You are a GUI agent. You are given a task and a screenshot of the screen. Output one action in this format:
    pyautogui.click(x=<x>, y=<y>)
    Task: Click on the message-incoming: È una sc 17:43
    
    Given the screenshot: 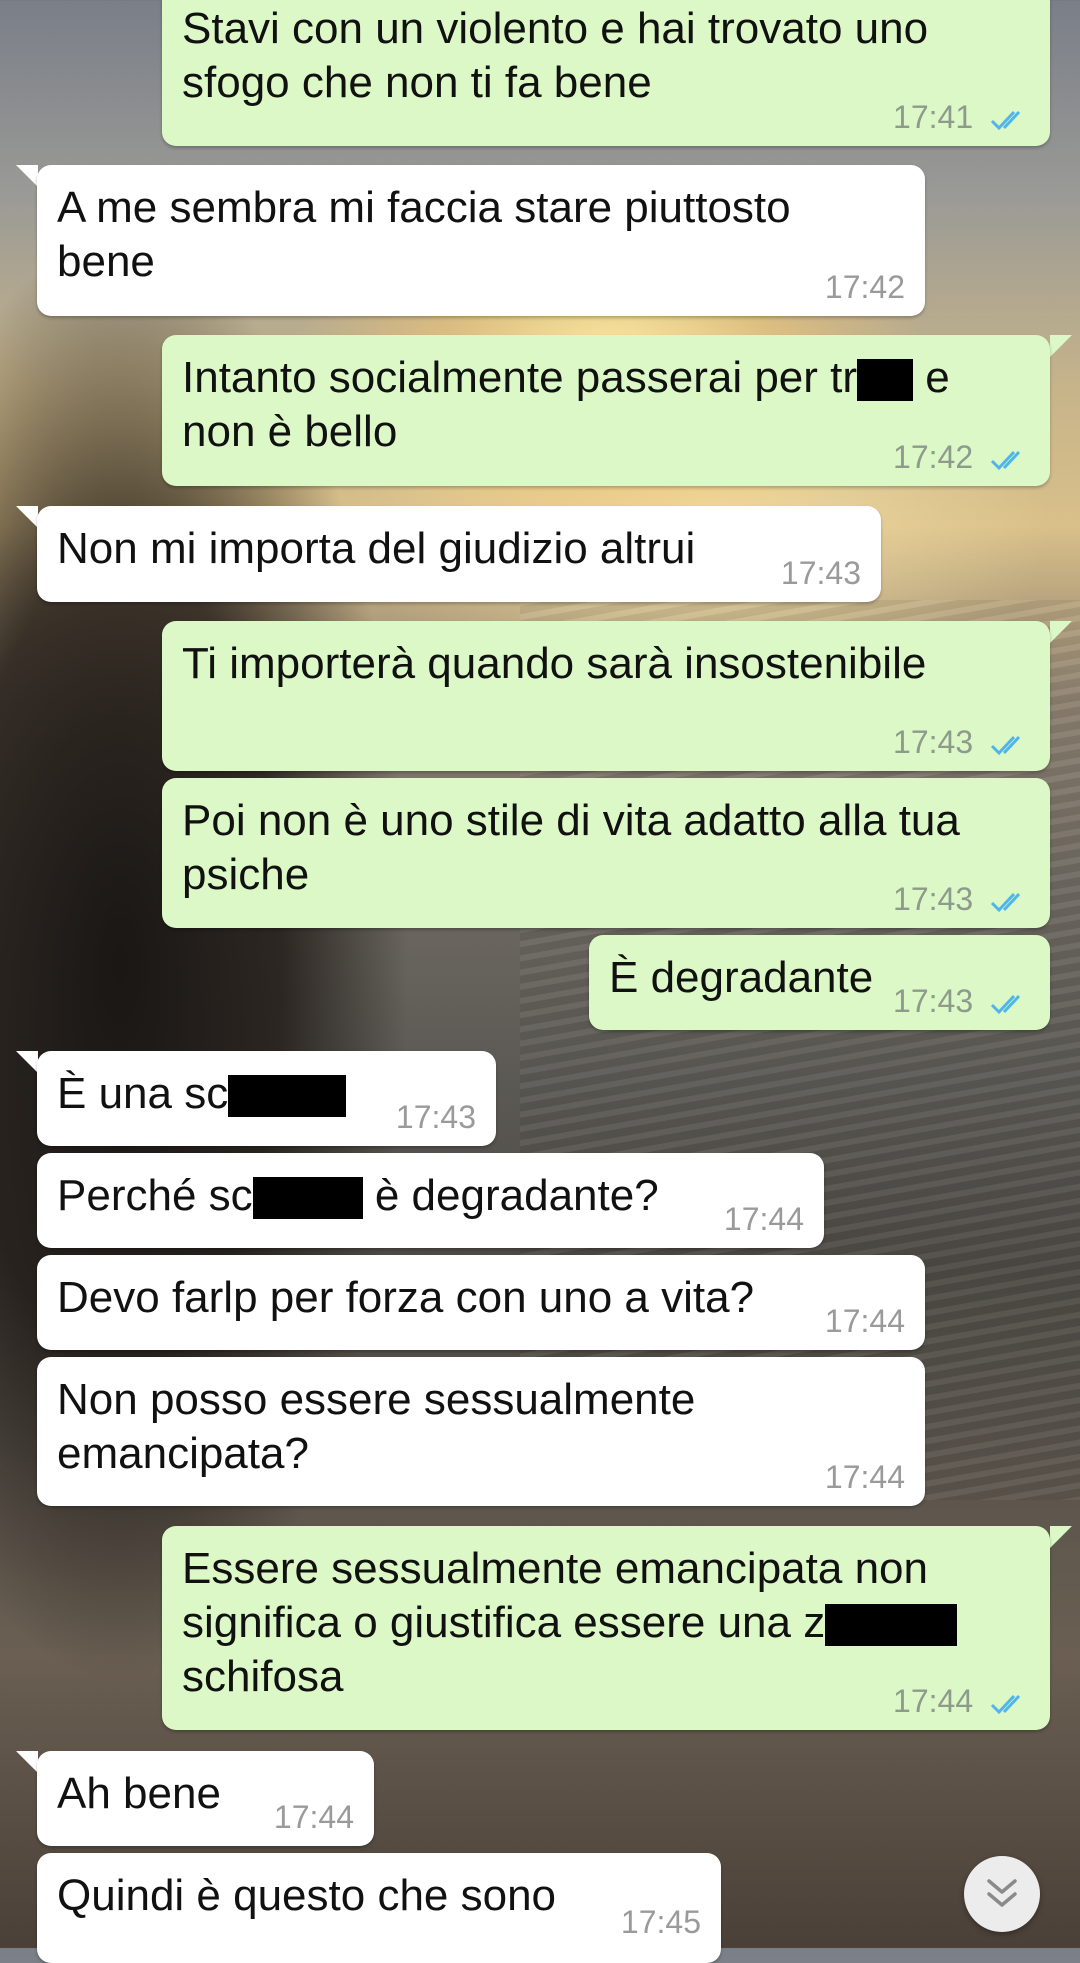 What is the action you would take?
    pyautogui.click(x=266, y=1098)
    